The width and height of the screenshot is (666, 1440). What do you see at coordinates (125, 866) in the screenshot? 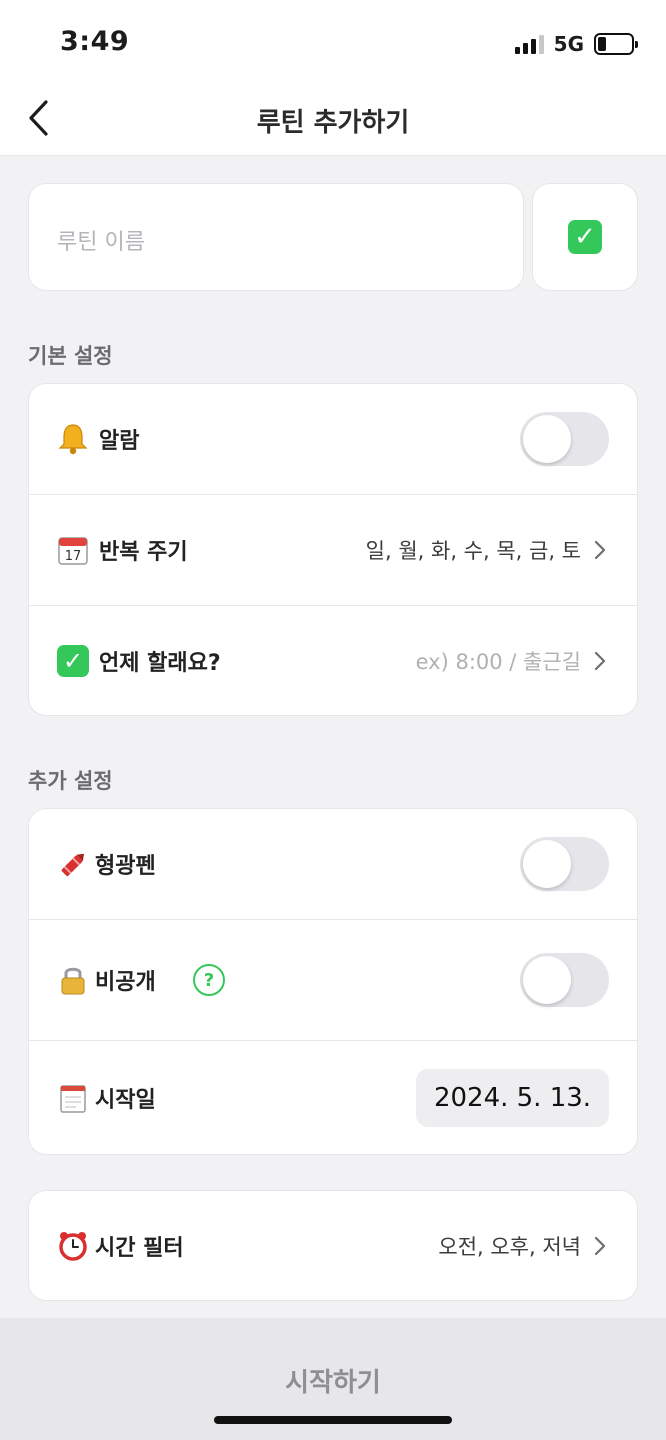
I see `highlighter-label: 형광펜` at bounding box center [125, 866].